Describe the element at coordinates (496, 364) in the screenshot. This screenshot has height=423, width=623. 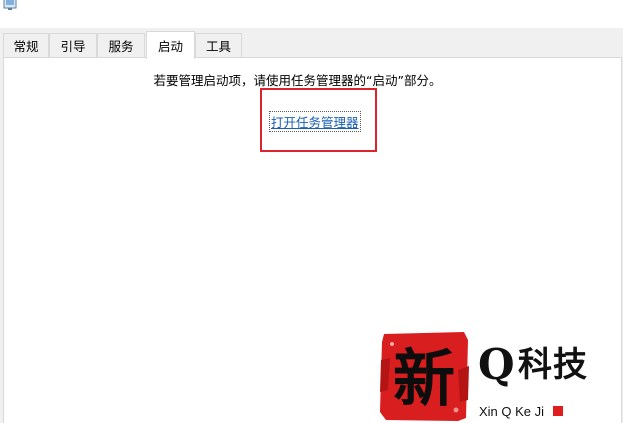
I see `brand-q-letter: Q` at that location.